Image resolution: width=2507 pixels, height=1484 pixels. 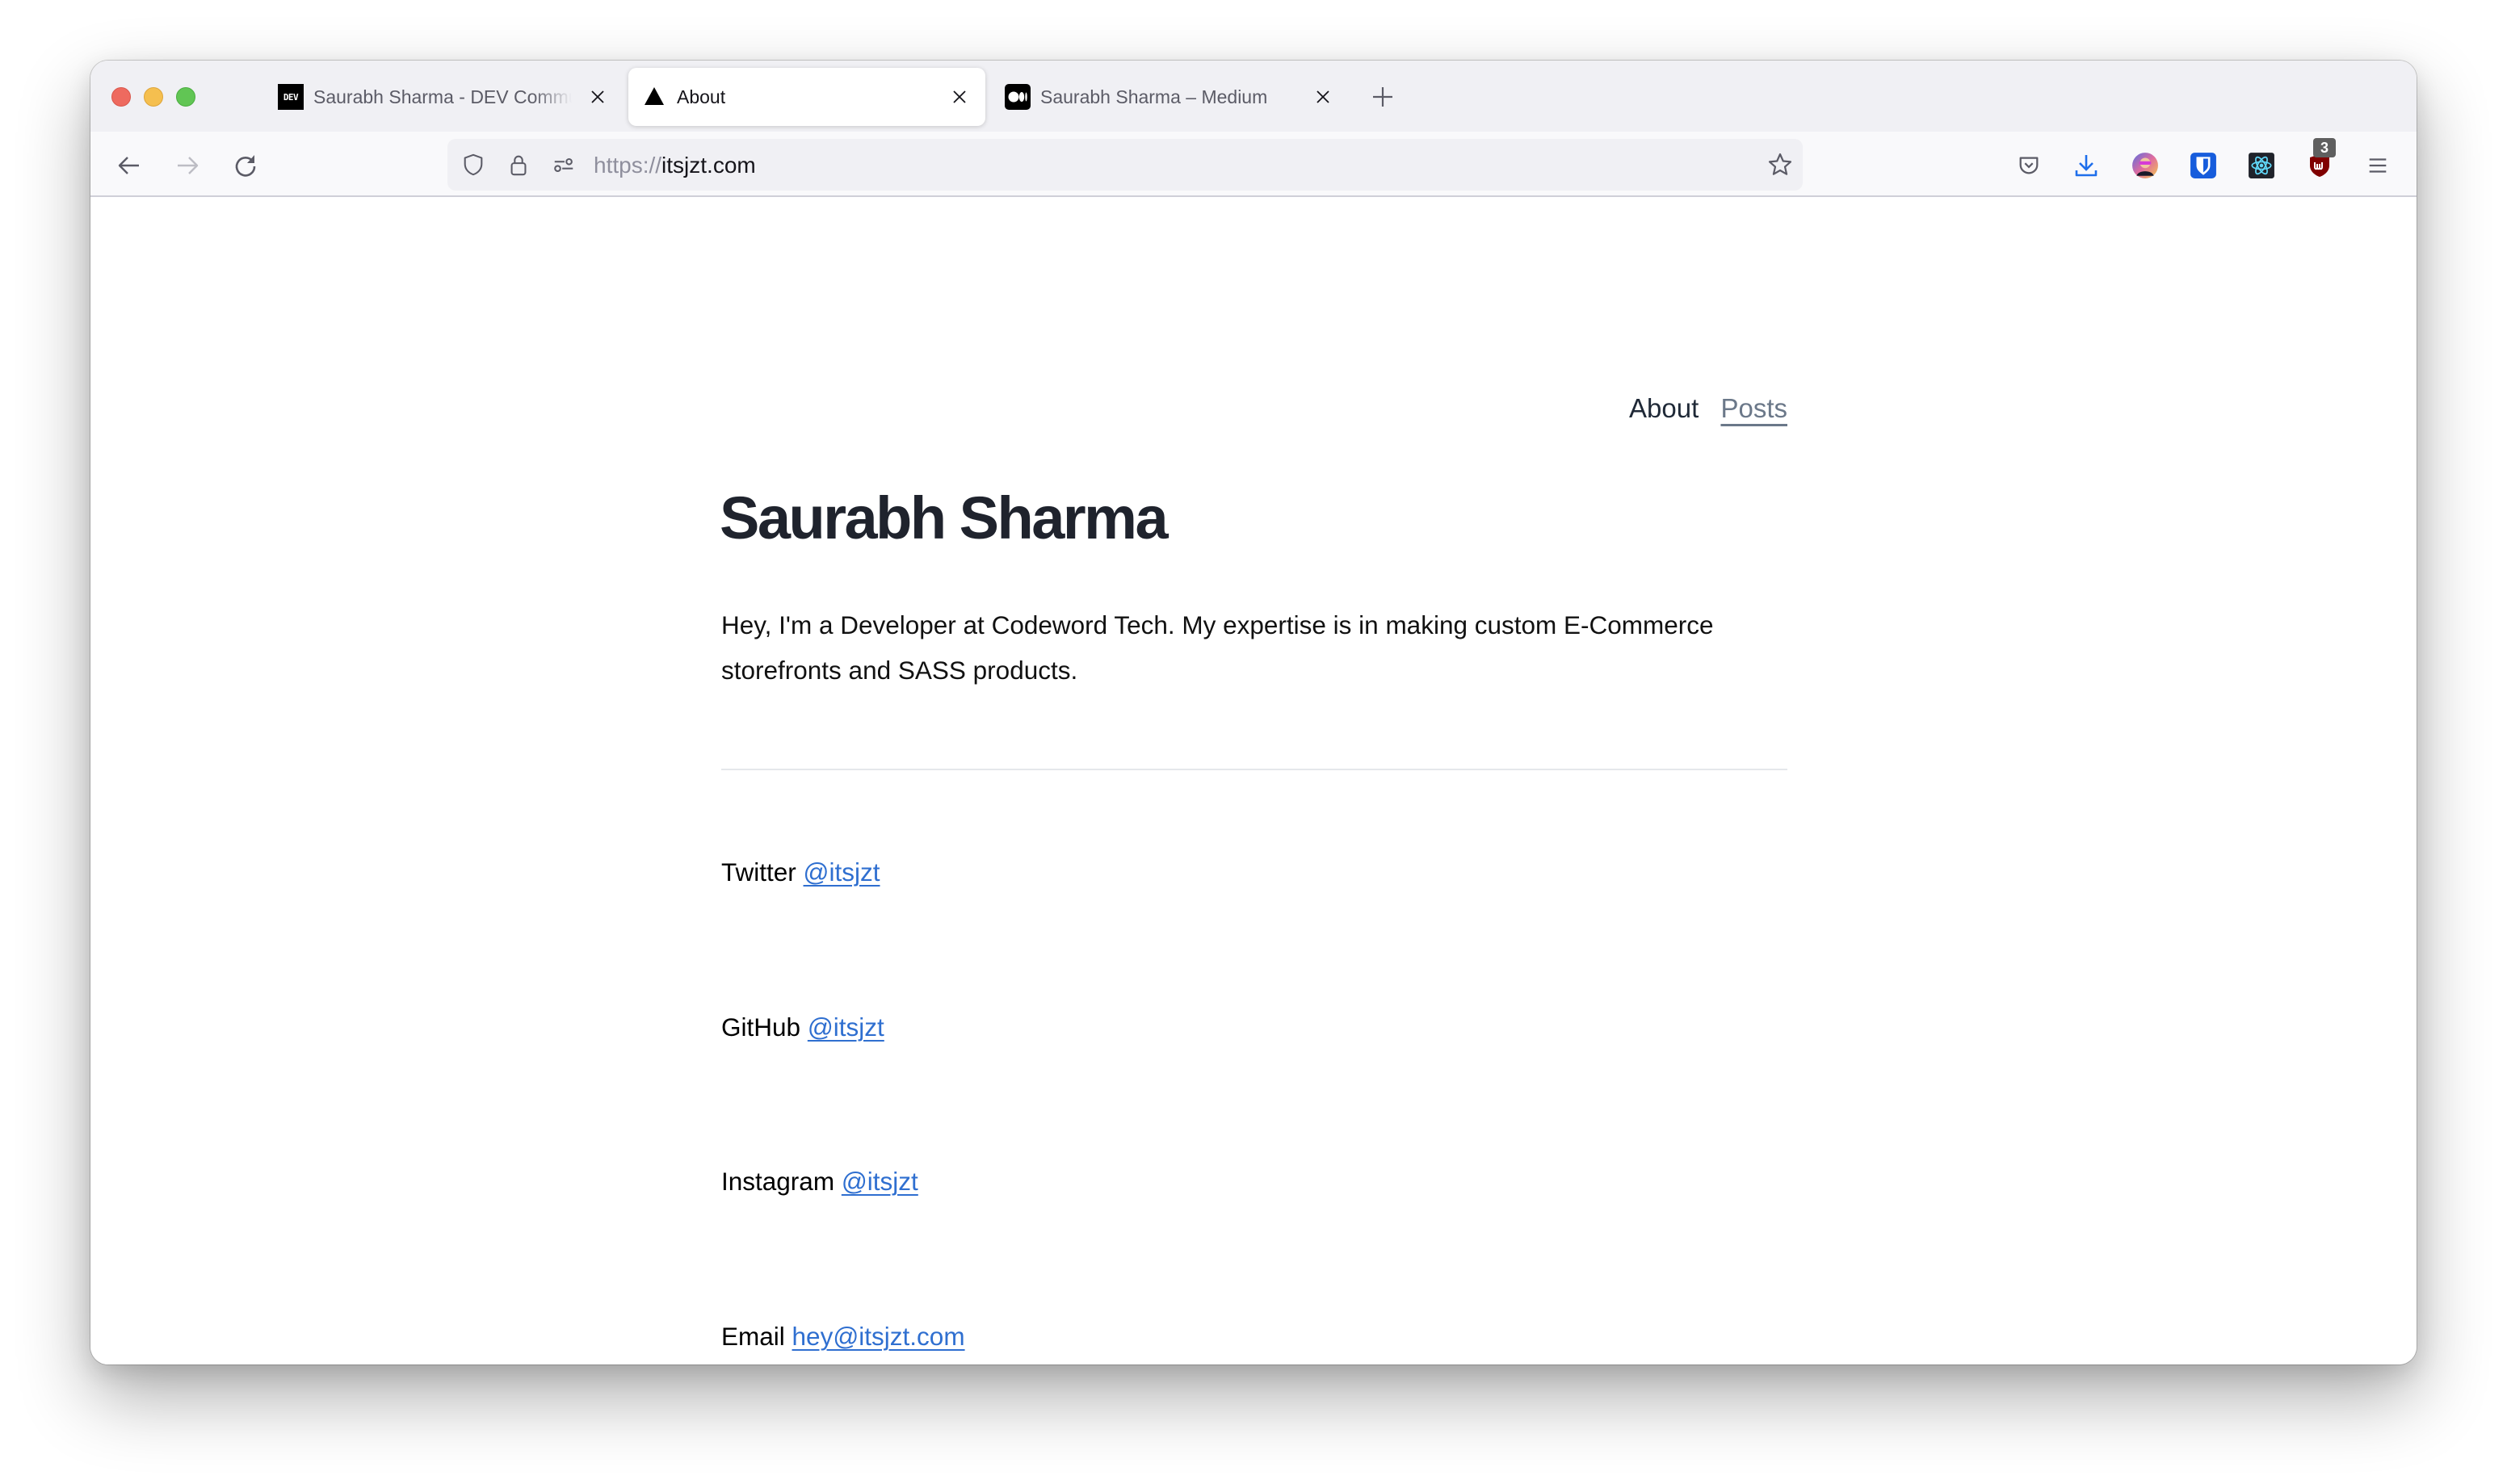 I want to click on social-twitter: Twitter @itsjzt, so click(x=800, y=872).